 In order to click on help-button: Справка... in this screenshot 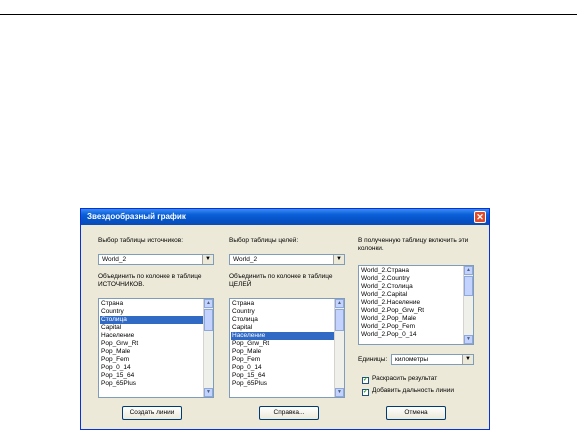, I will do `click(289, 413)`.